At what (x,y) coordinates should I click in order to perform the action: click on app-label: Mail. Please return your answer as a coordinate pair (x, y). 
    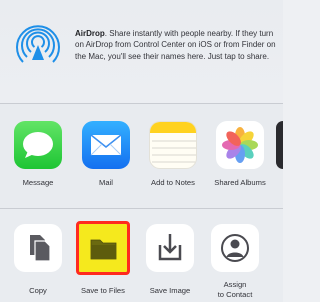
    Looking at the image, I should click on (106, 182).